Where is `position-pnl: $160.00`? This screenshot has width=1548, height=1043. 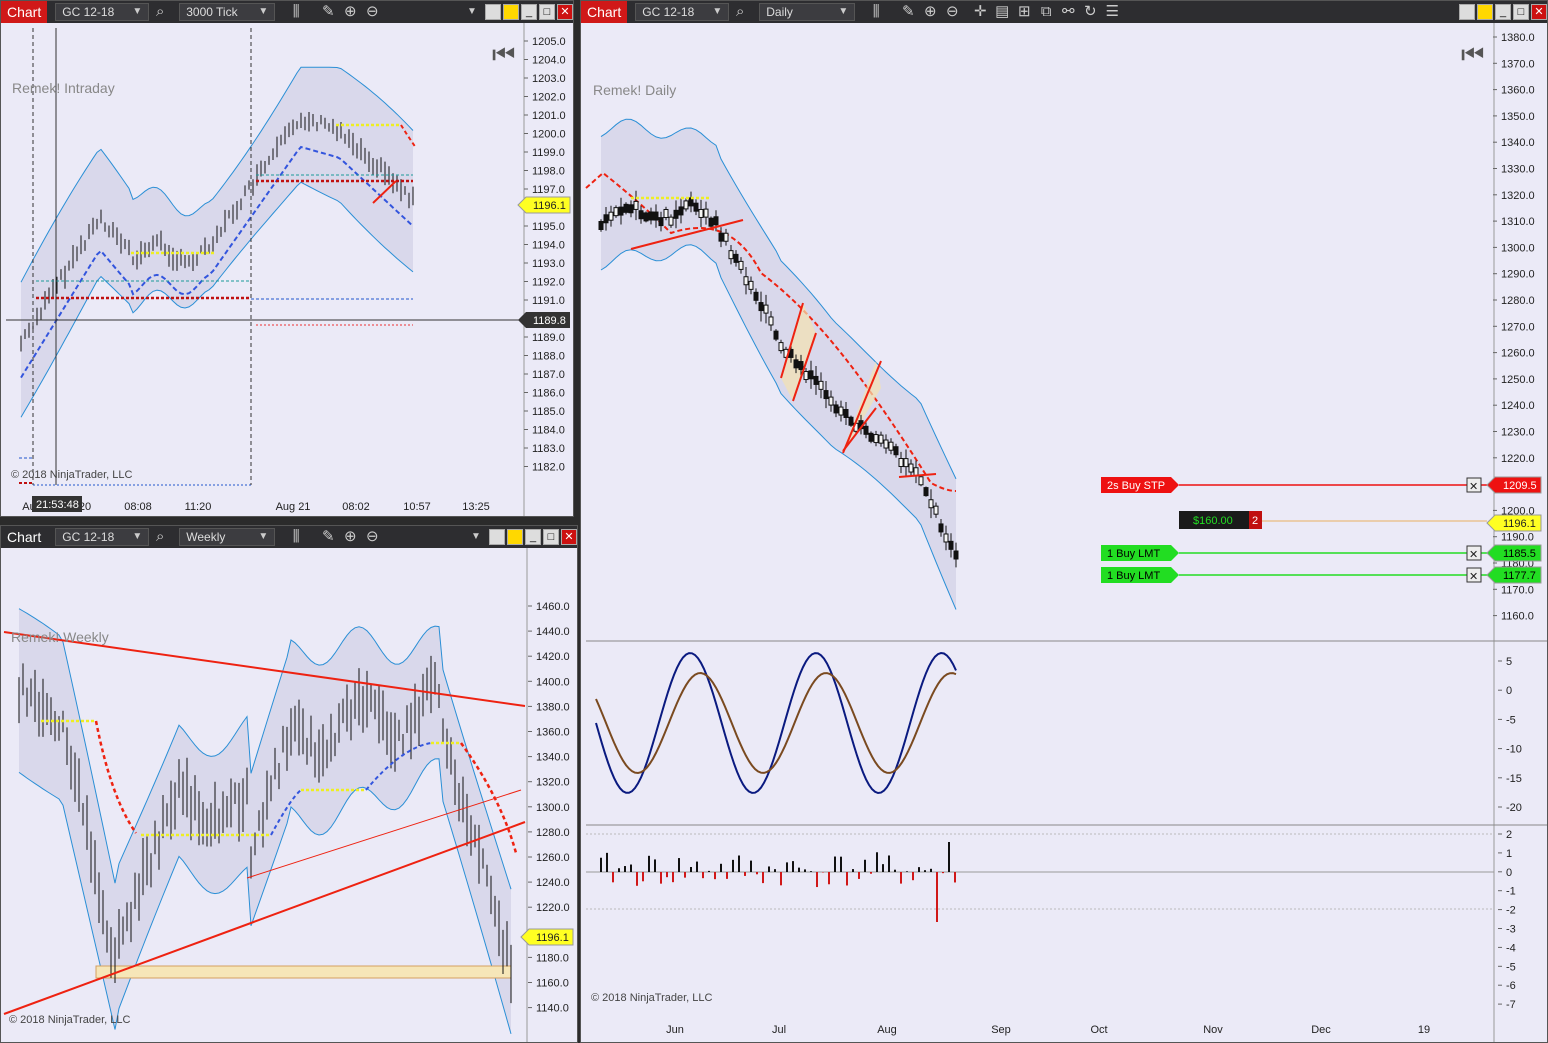 position-pnl: $160.00 is located at coordinates (1213, 521).